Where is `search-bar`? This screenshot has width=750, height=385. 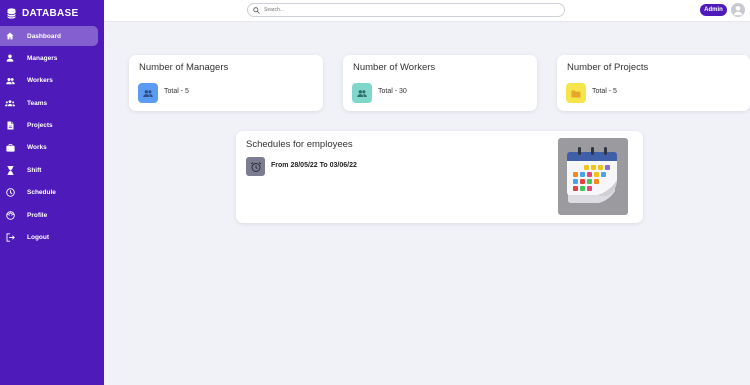
search-bar is located at coordinates (406, 10).